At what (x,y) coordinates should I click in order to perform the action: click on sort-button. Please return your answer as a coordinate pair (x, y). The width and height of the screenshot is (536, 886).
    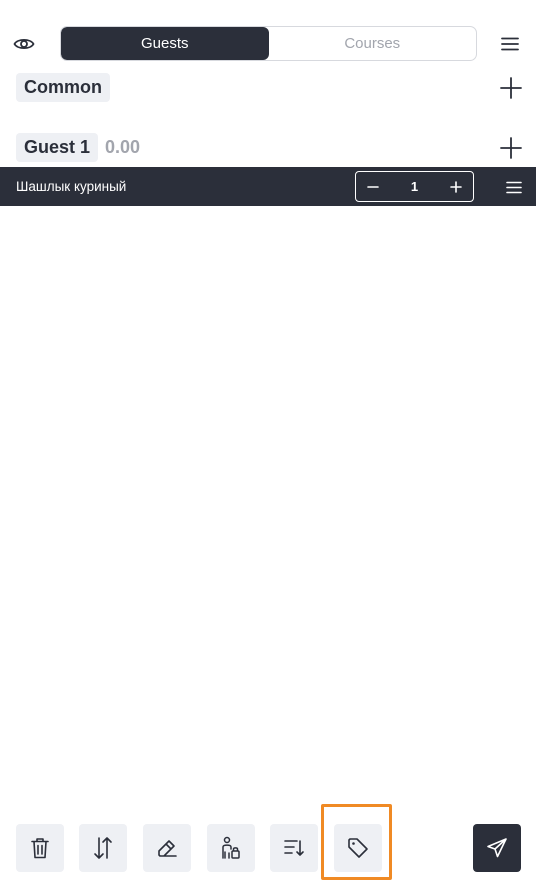
    Looking at the image, I should click on (294, 848).